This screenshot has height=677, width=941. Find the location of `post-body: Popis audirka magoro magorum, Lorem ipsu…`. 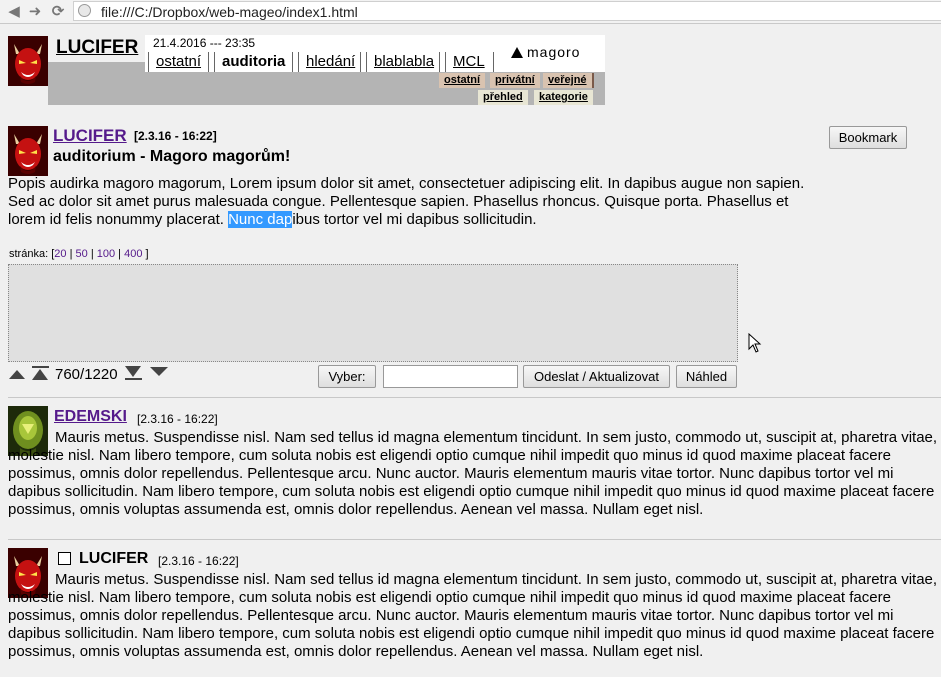

post-body: Popis audirka magoro magorum, Lorem ipsu… is located at coordinates (418, 202).